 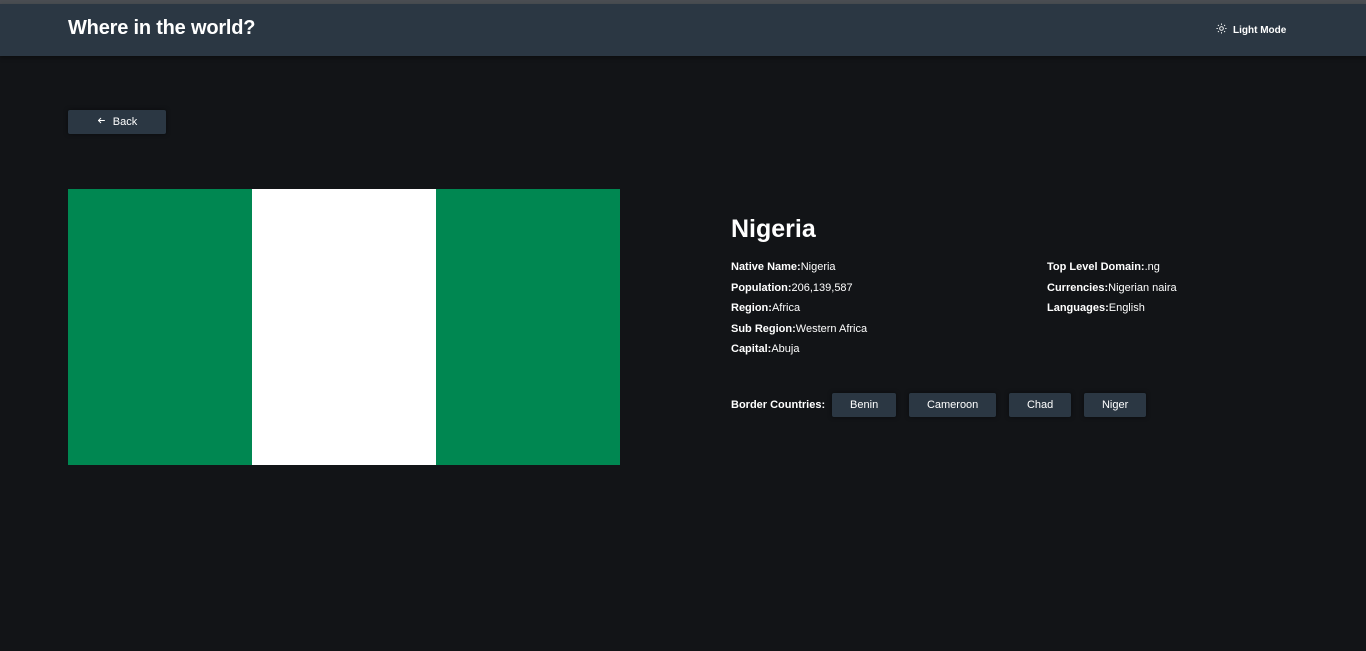 I want to click on detail-population: Population:206,139,587, so click(x=799, y=288).